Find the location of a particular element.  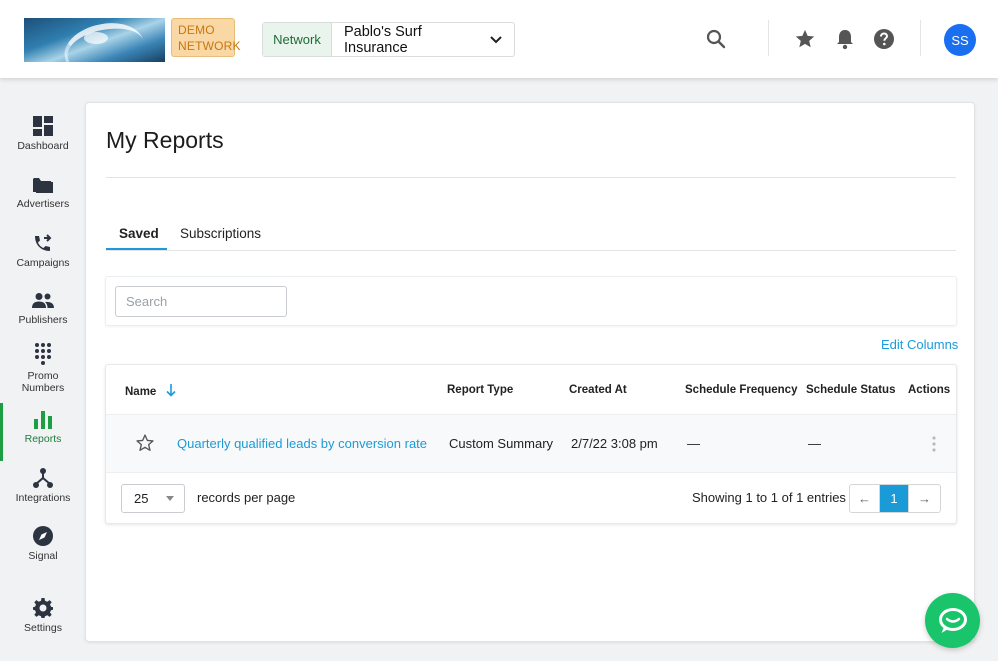

records-per-page-label: records per page is located at coordinates (246, 497).